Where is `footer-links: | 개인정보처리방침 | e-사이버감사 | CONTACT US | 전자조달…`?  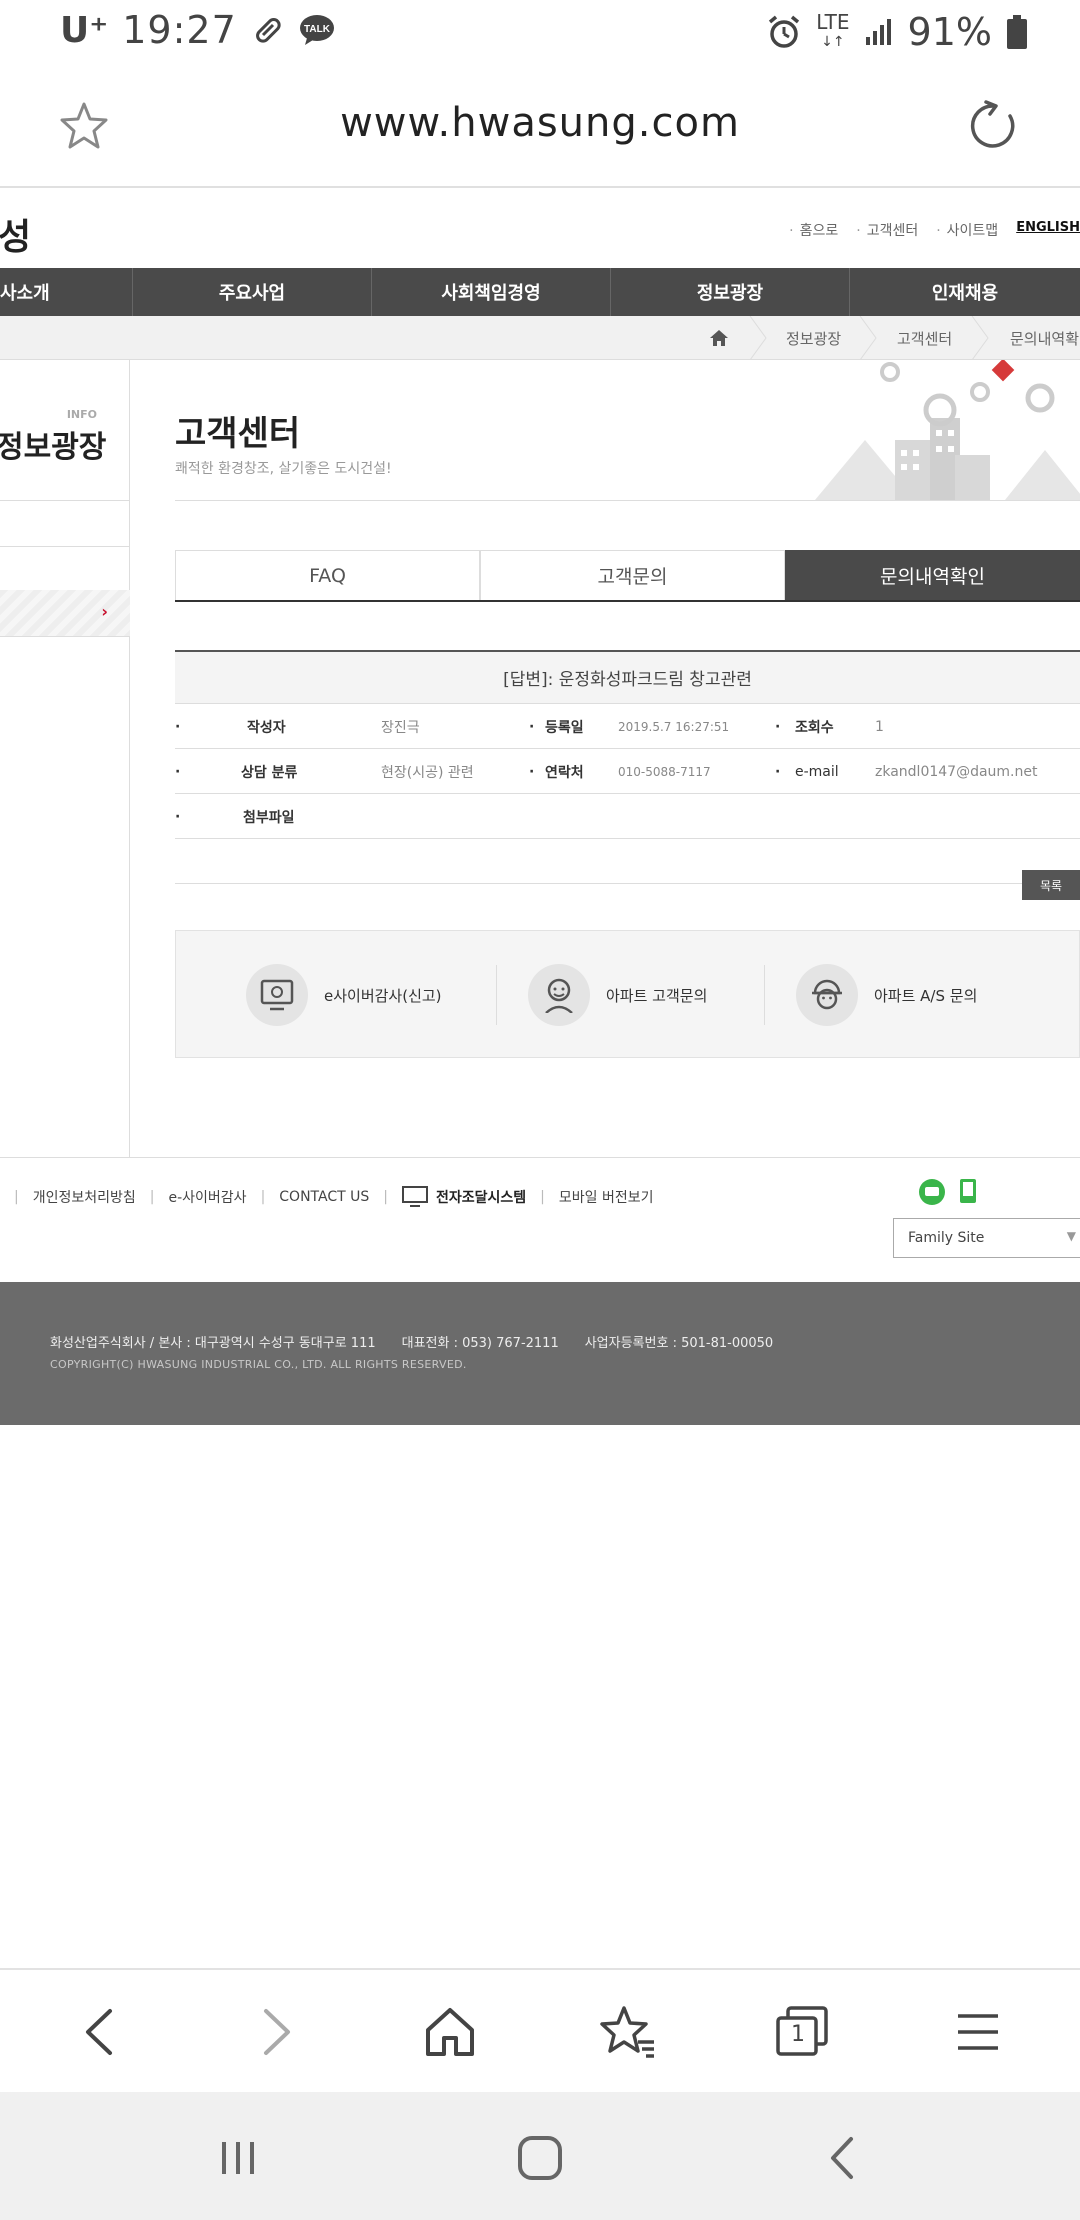 footer-links: | 개인정보처리방침 | e-사이버감사 | CONTACT US | 전자조달… is located at coordinates (540, 1214).